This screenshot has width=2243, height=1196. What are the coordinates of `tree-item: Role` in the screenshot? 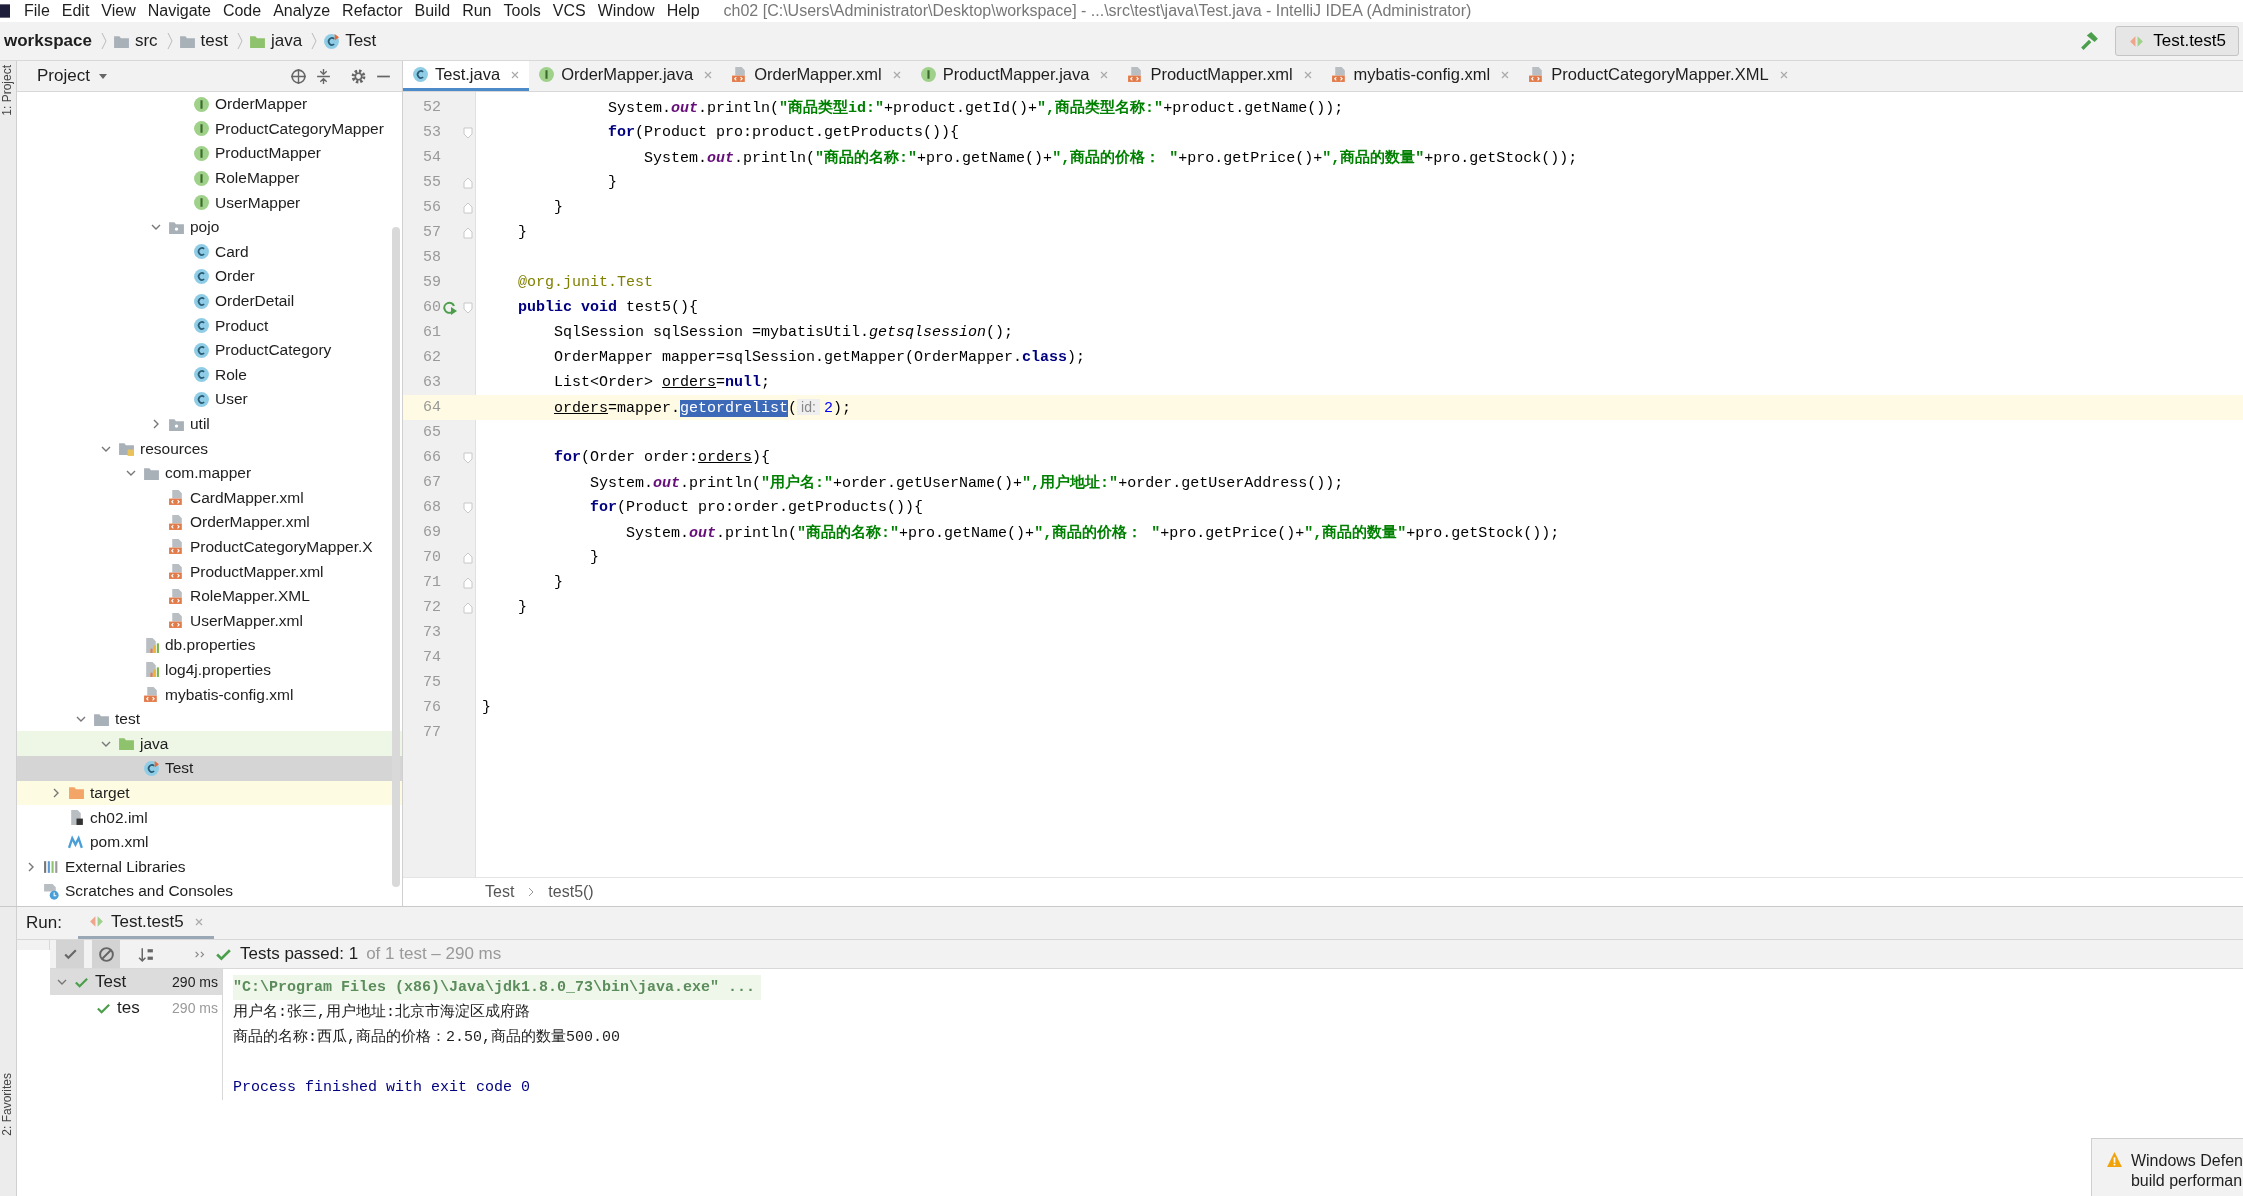 It's located at (209, 375).